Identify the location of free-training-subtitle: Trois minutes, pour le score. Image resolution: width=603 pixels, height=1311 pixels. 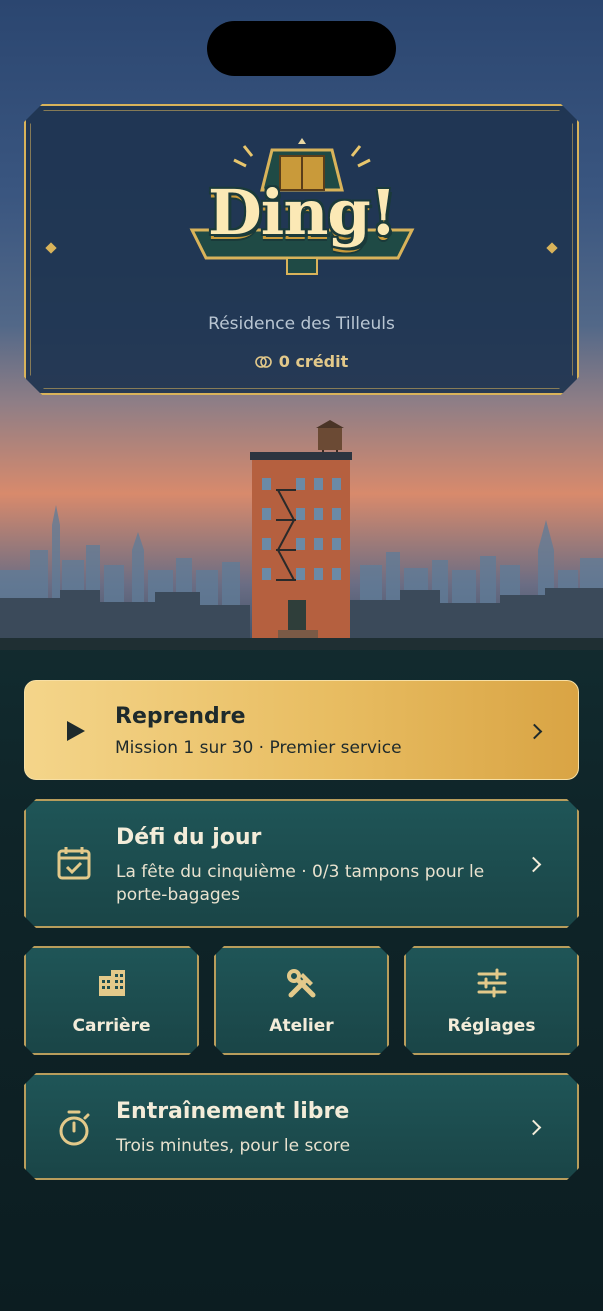
(233, 1146).